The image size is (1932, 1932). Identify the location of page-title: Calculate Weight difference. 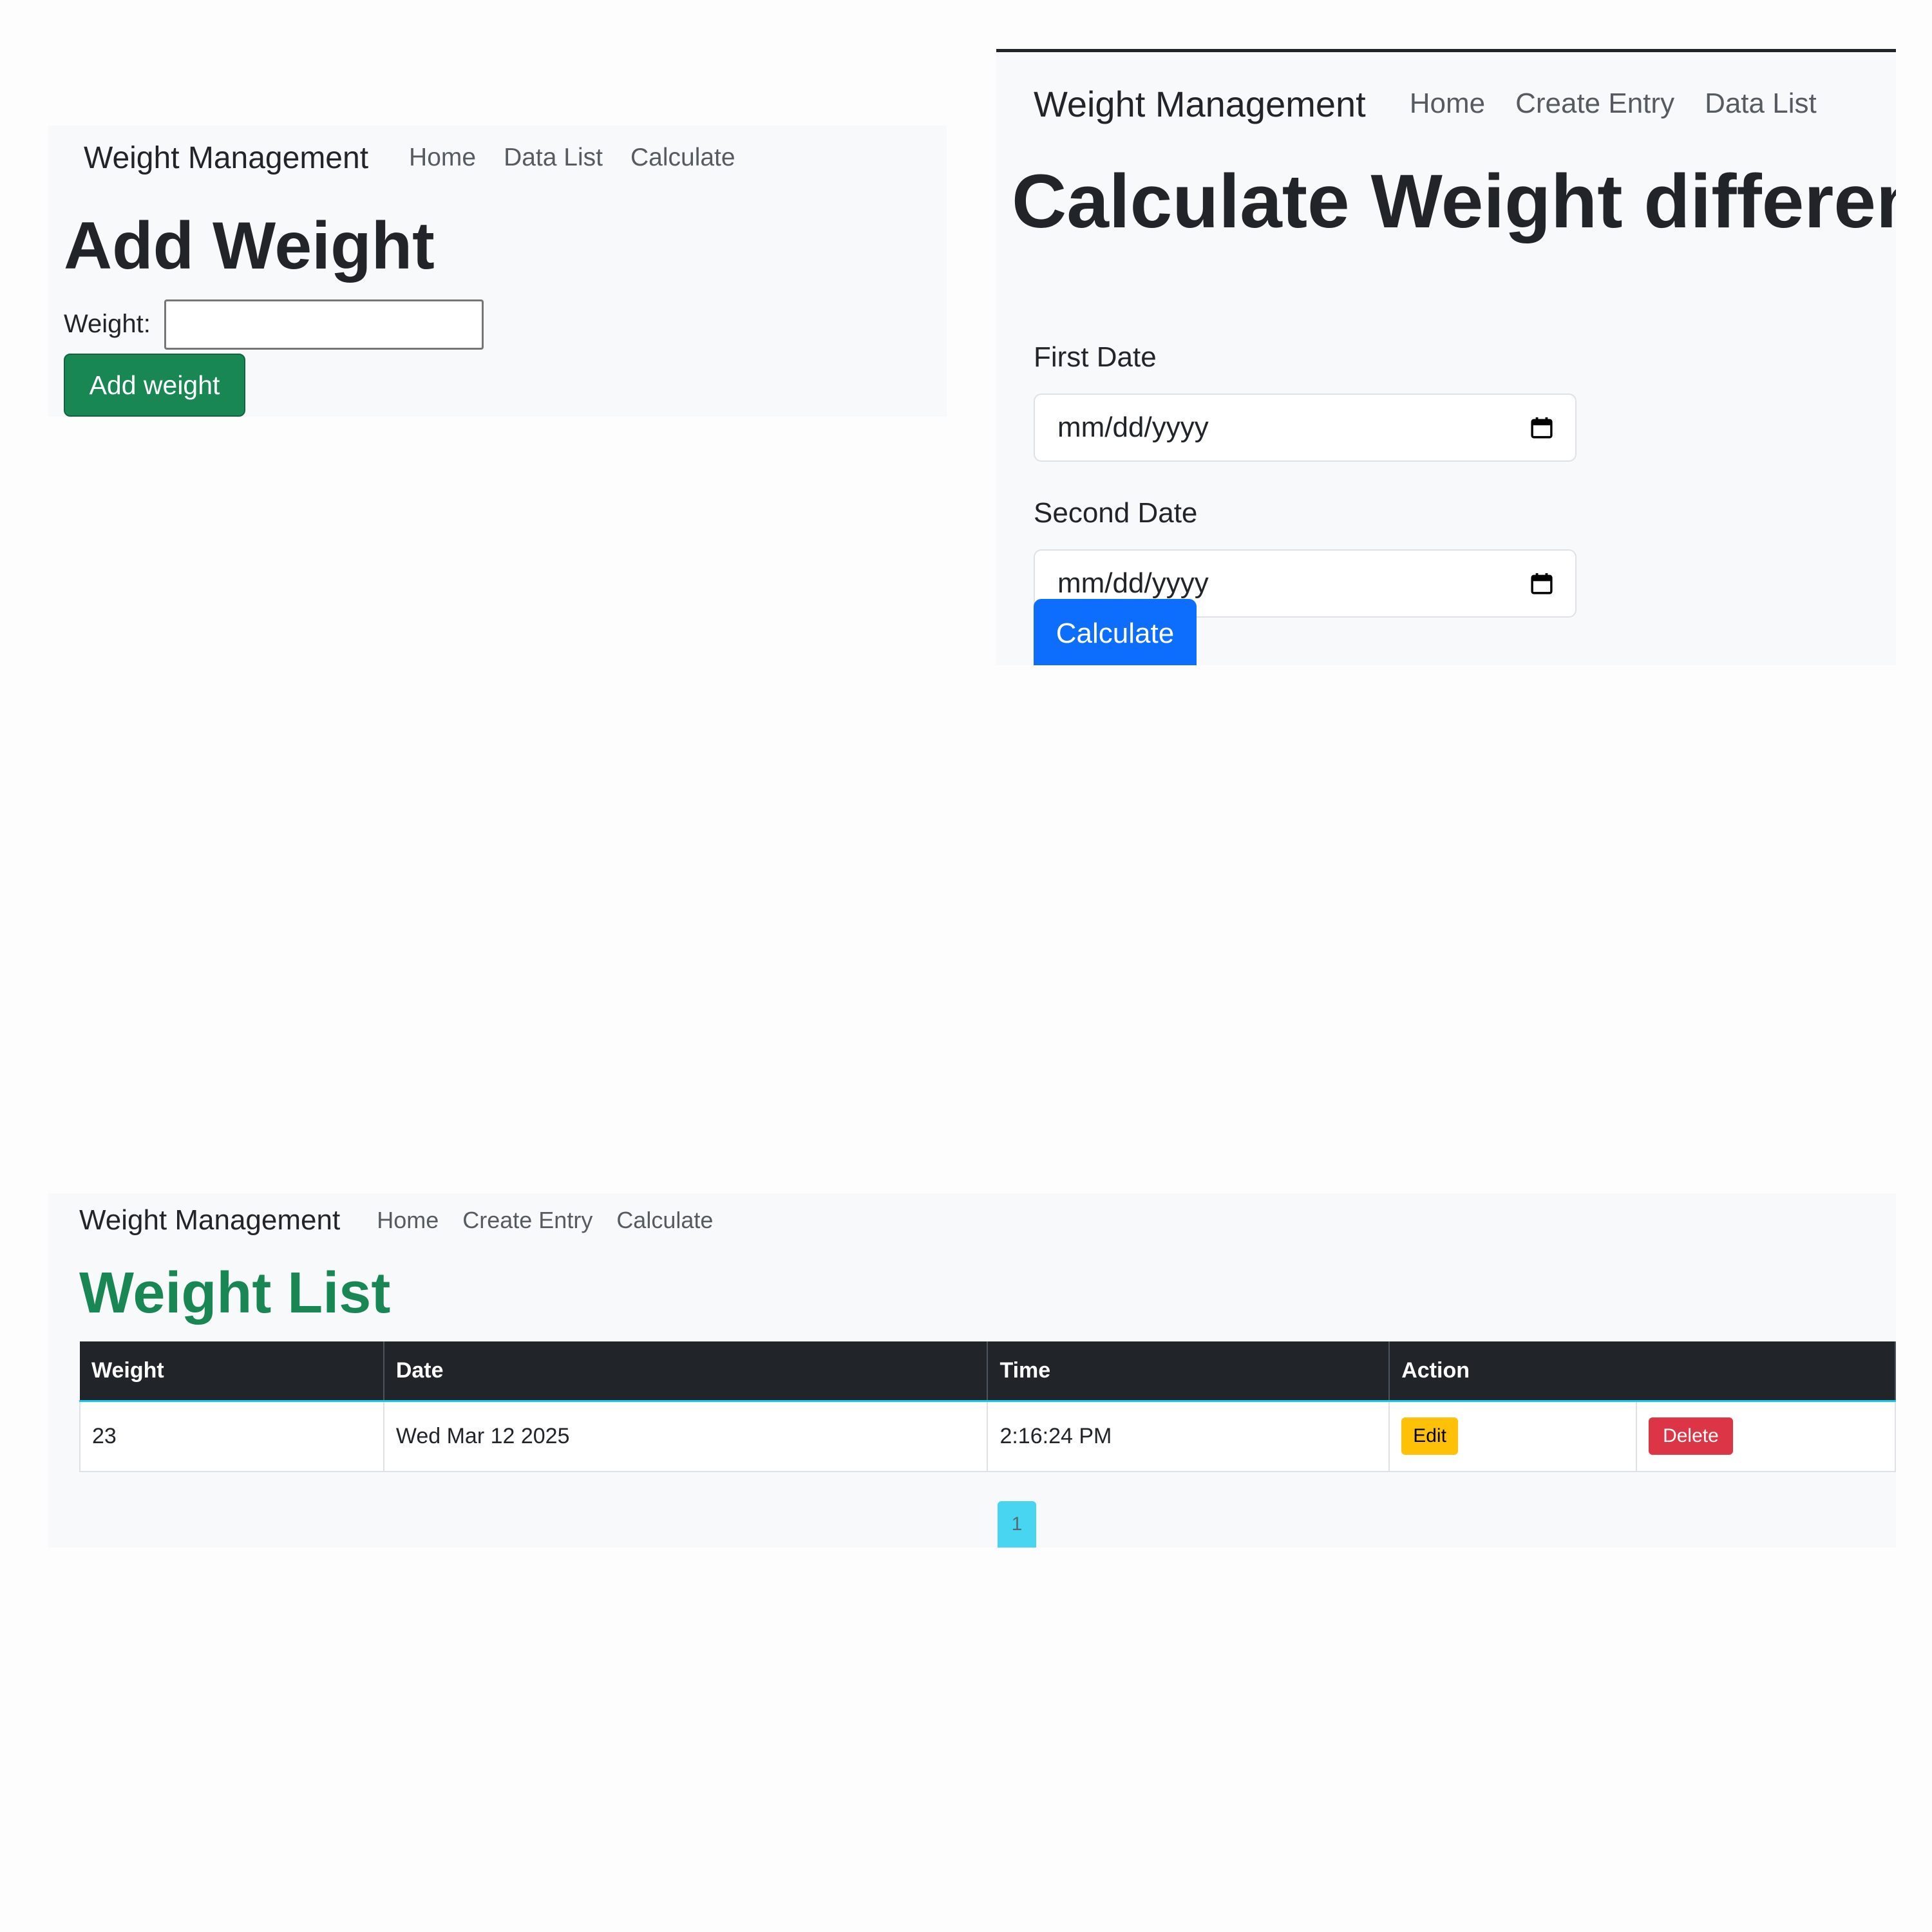
(1454, 201).